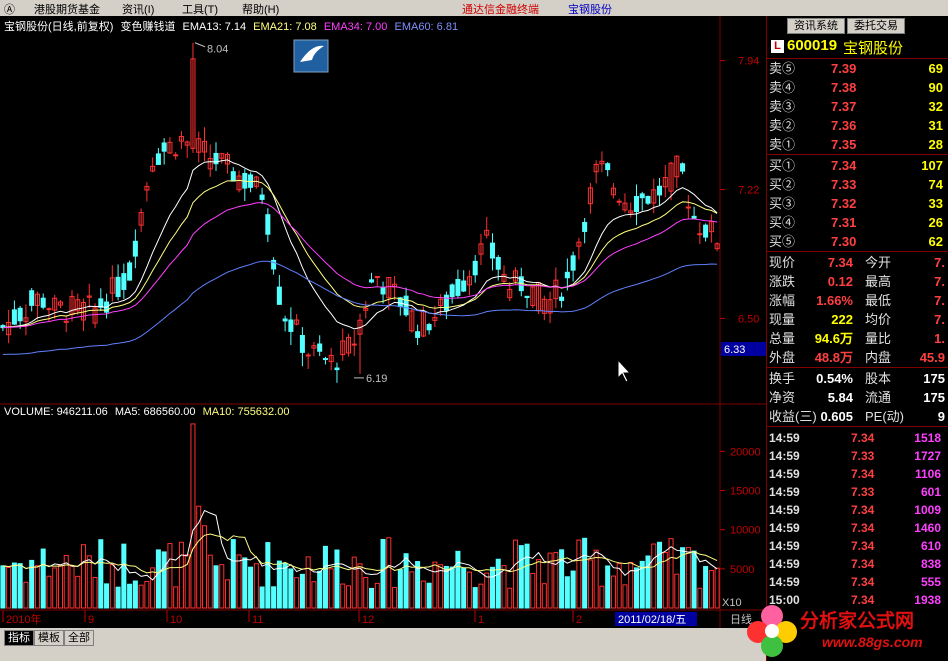 The height and width of the screenshot is (661, 948). Describe the element at coordinates (812, 45) in the screenshot. I see `stock-code: 600019` at that location.